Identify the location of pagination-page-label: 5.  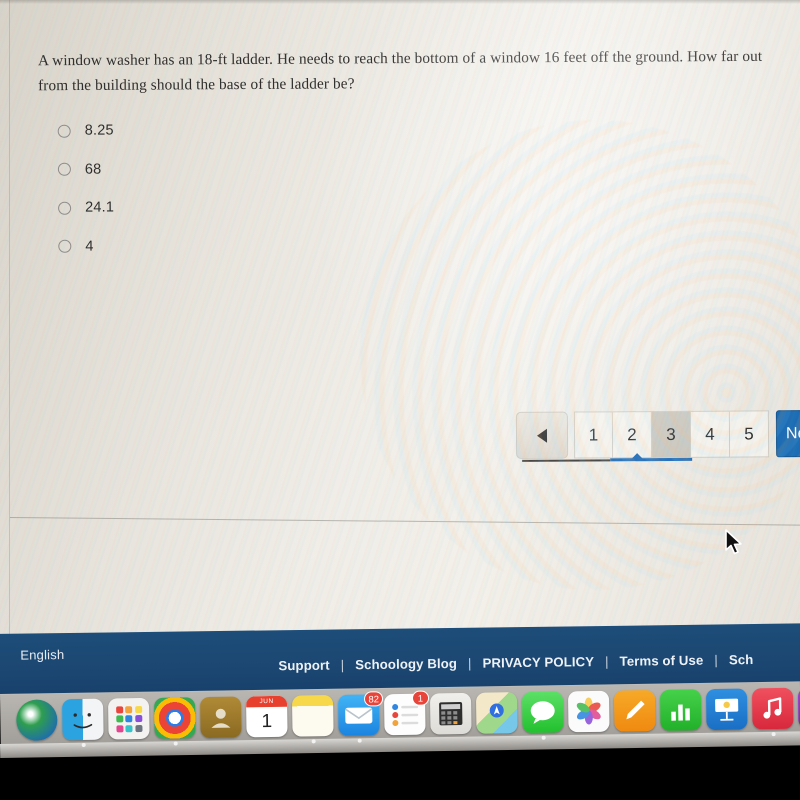
(749, 433).